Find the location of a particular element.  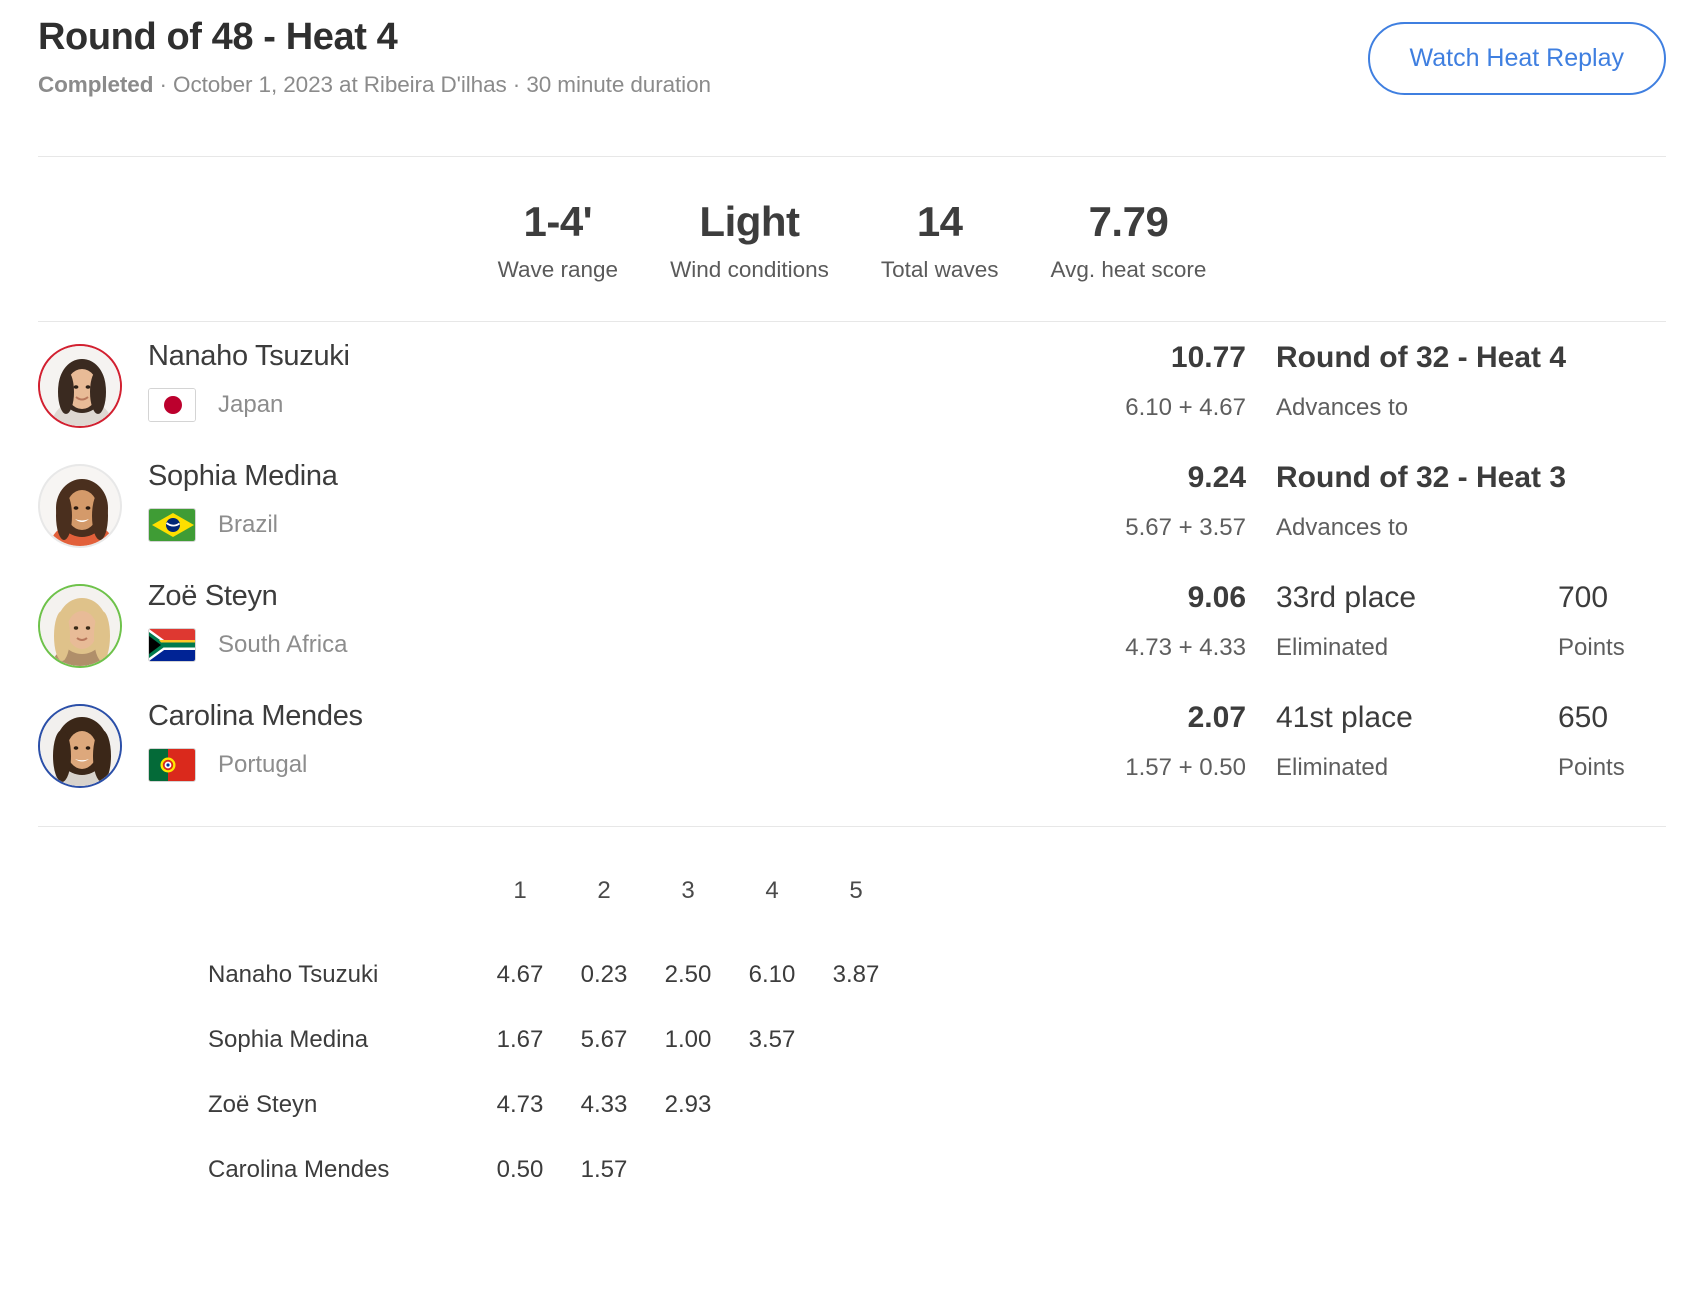

table-row: Nanaho Tsuzuki 4.67 0.23 2.50 6.10 3.87 is located at coordinates (553, 975).